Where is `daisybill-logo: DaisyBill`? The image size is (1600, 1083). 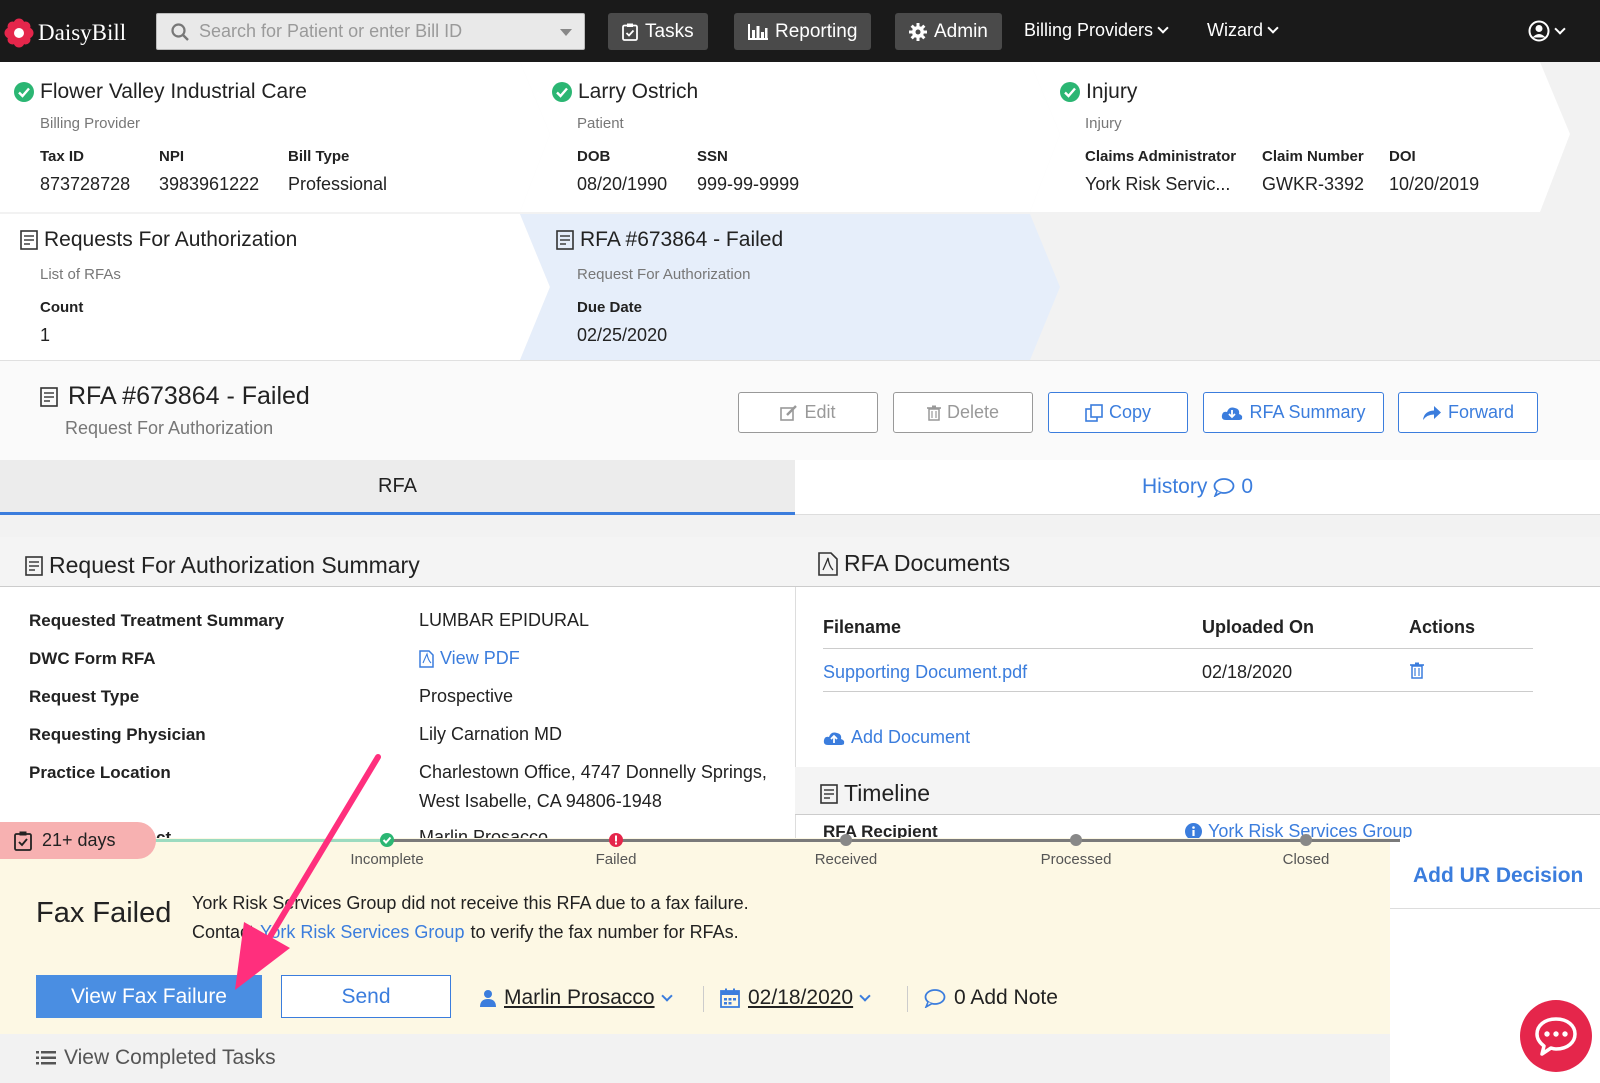
daisybill-logo: DaisyBill is located at coordinates (65, 33).